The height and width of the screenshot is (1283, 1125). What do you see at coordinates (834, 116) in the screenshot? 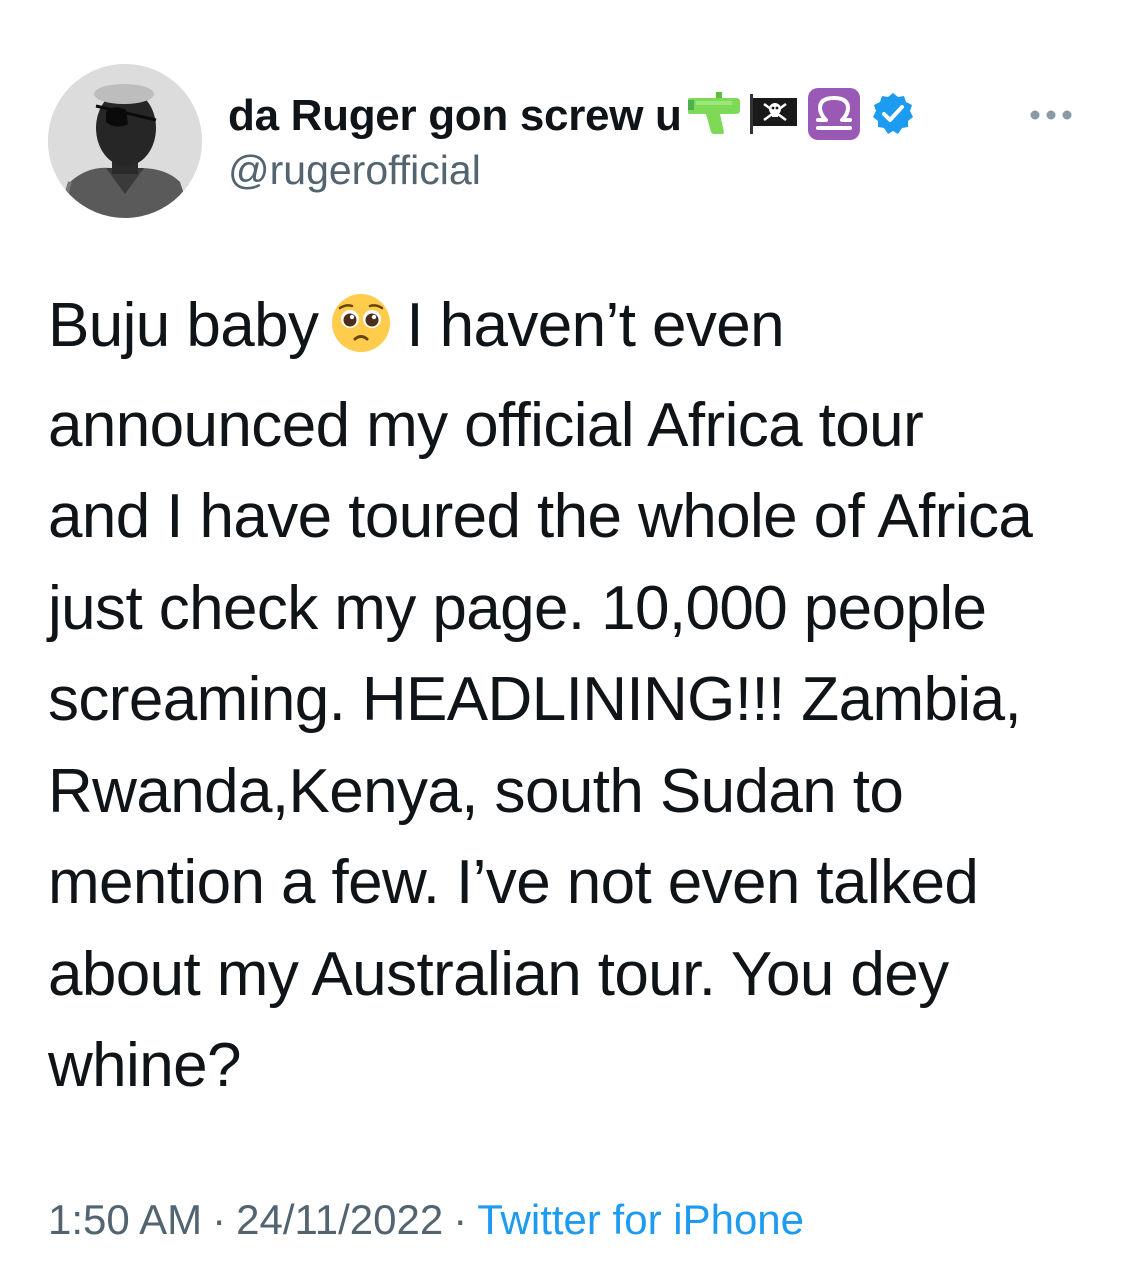
I see `libra-icon` at bounding box center [834, 116].